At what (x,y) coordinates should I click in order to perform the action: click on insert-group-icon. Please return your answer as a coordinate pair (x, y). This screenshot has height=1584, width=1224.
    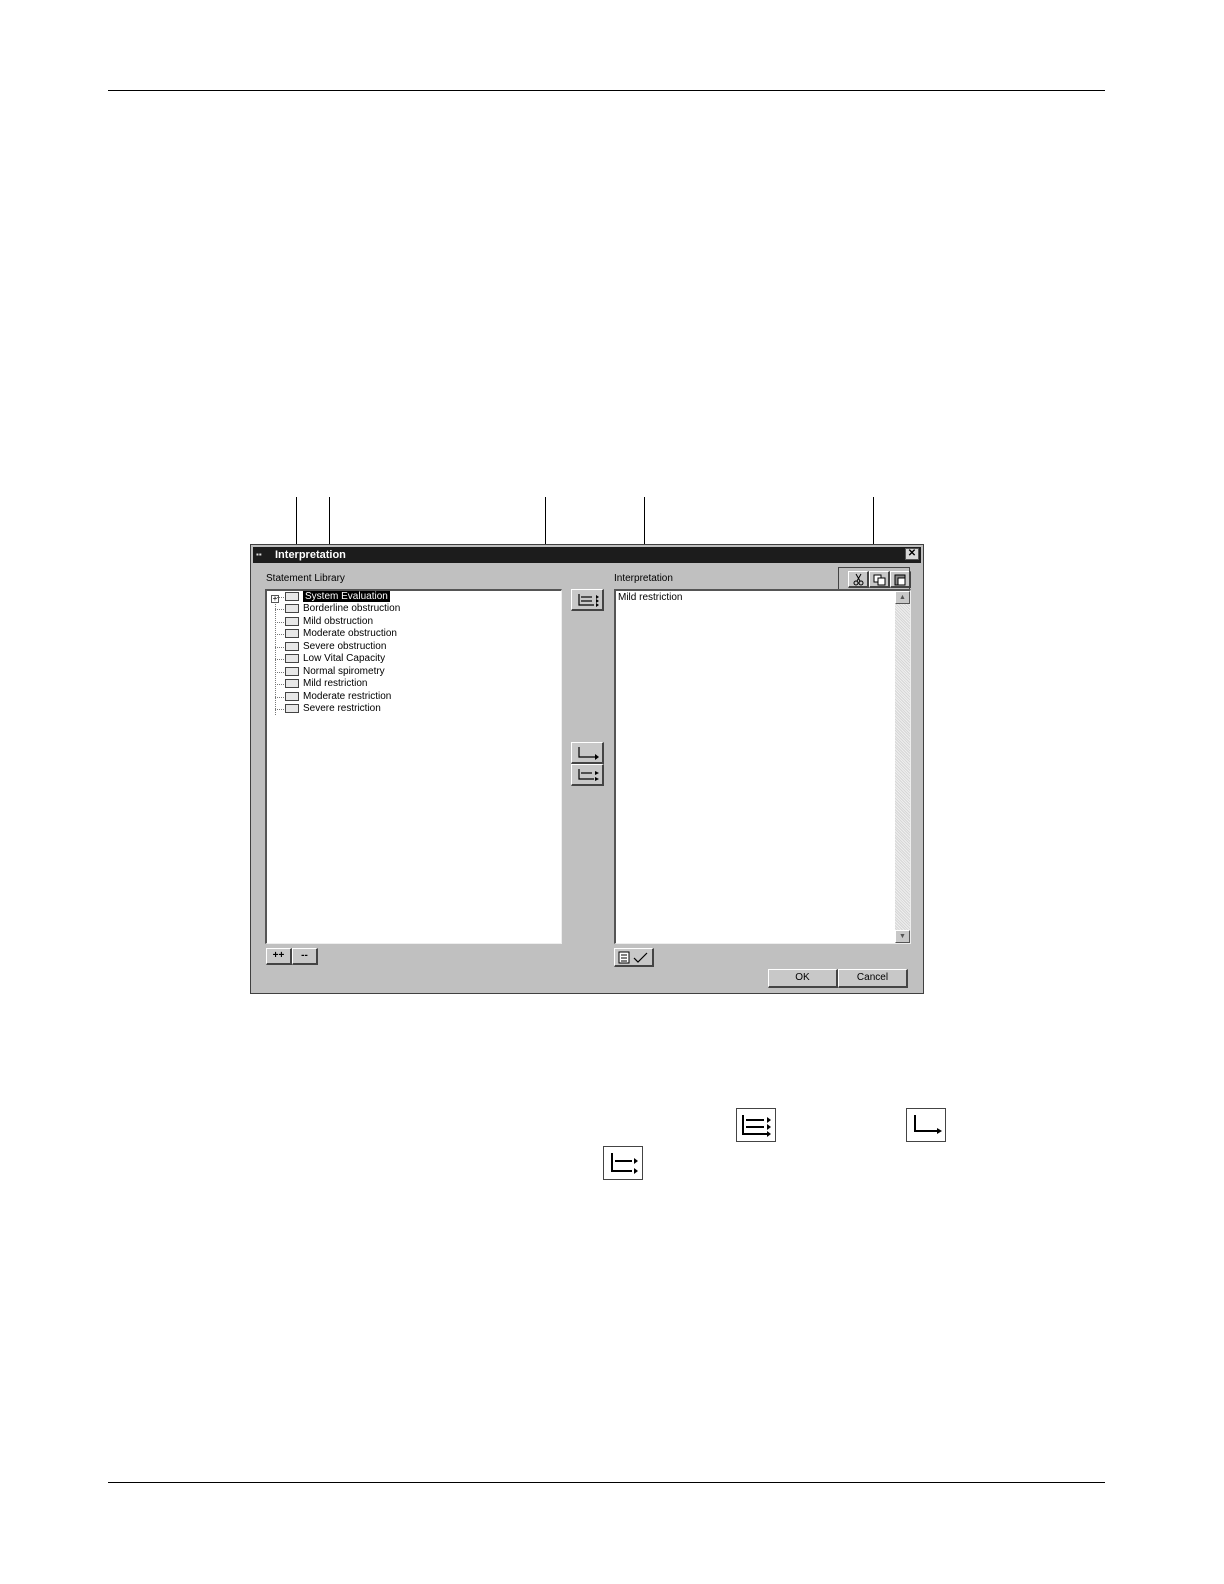
    Looking at the image, I should click on (588, 775).